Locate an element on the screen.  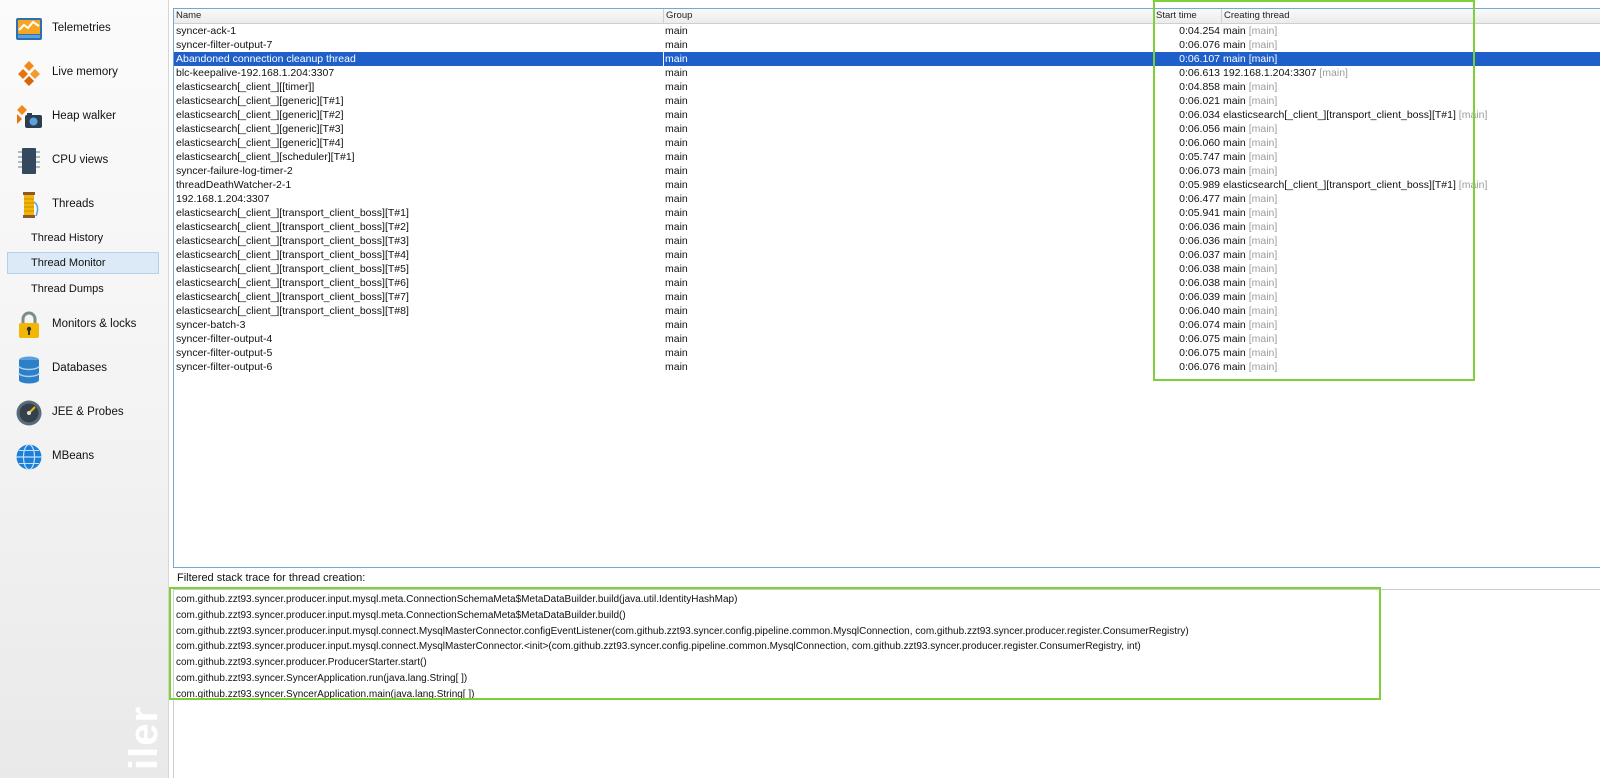
cell-start-time: 0:06.034 is located at coordinates (1199, 115).